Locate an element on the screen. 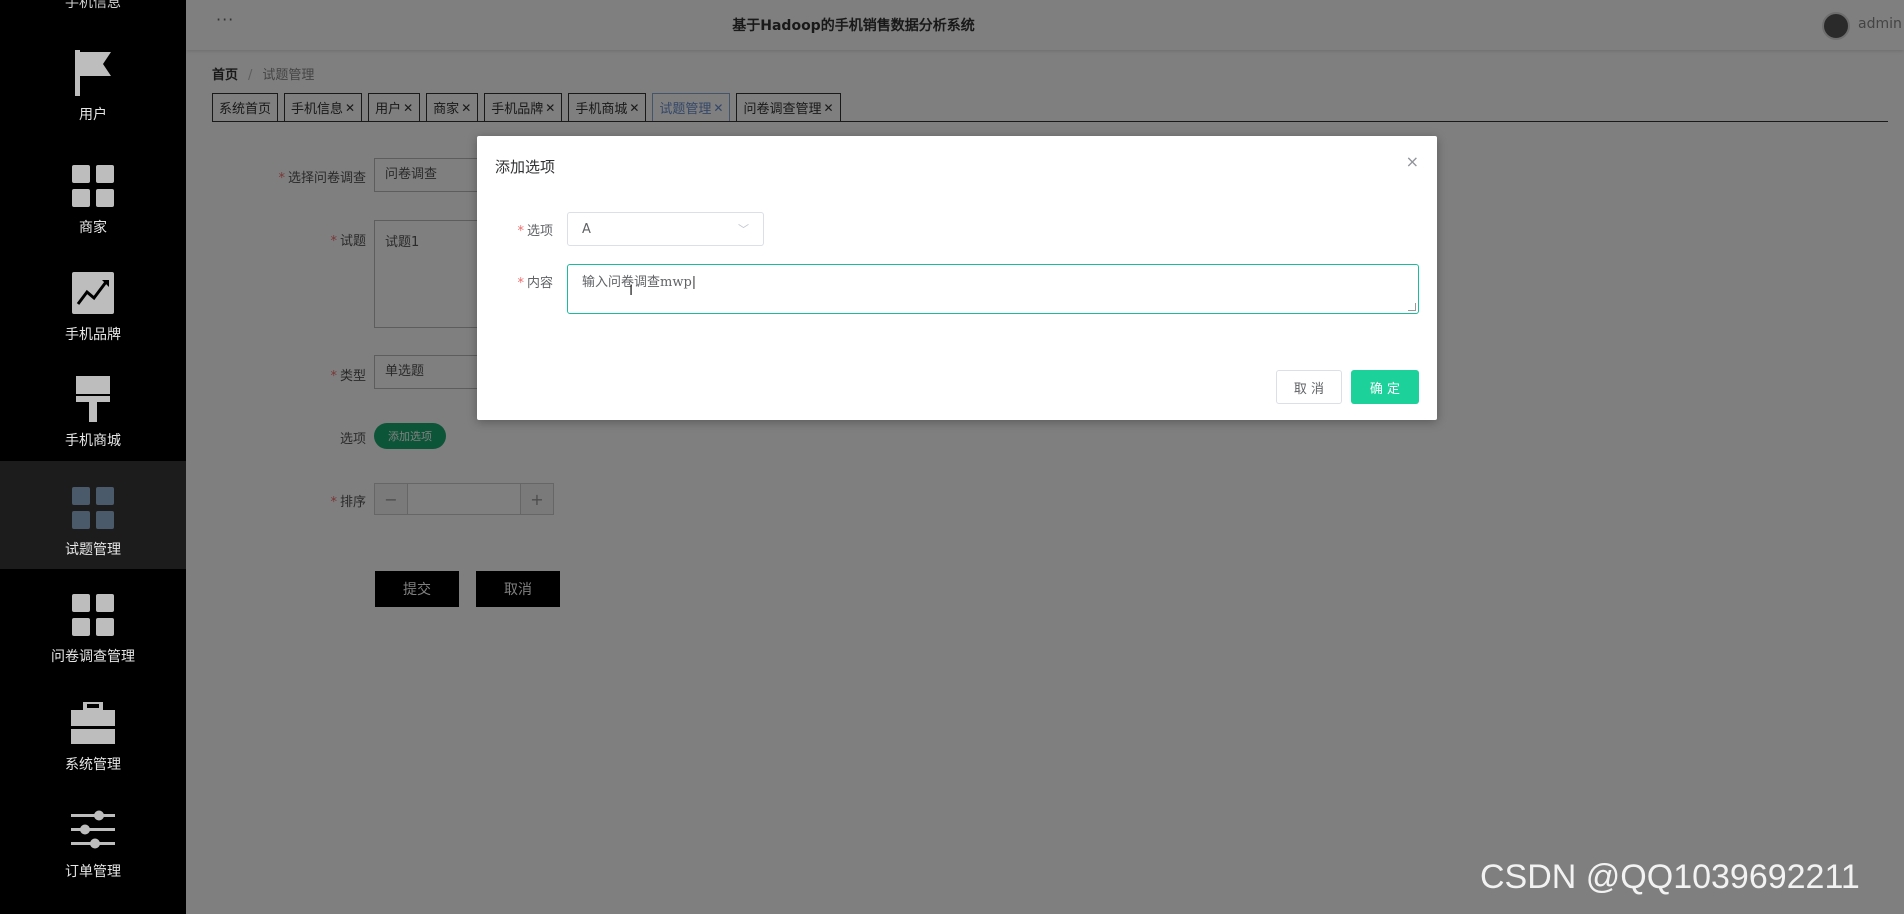 This screenshot has height=914, width=1904. flag-icon is located at coordinates (93, 73).